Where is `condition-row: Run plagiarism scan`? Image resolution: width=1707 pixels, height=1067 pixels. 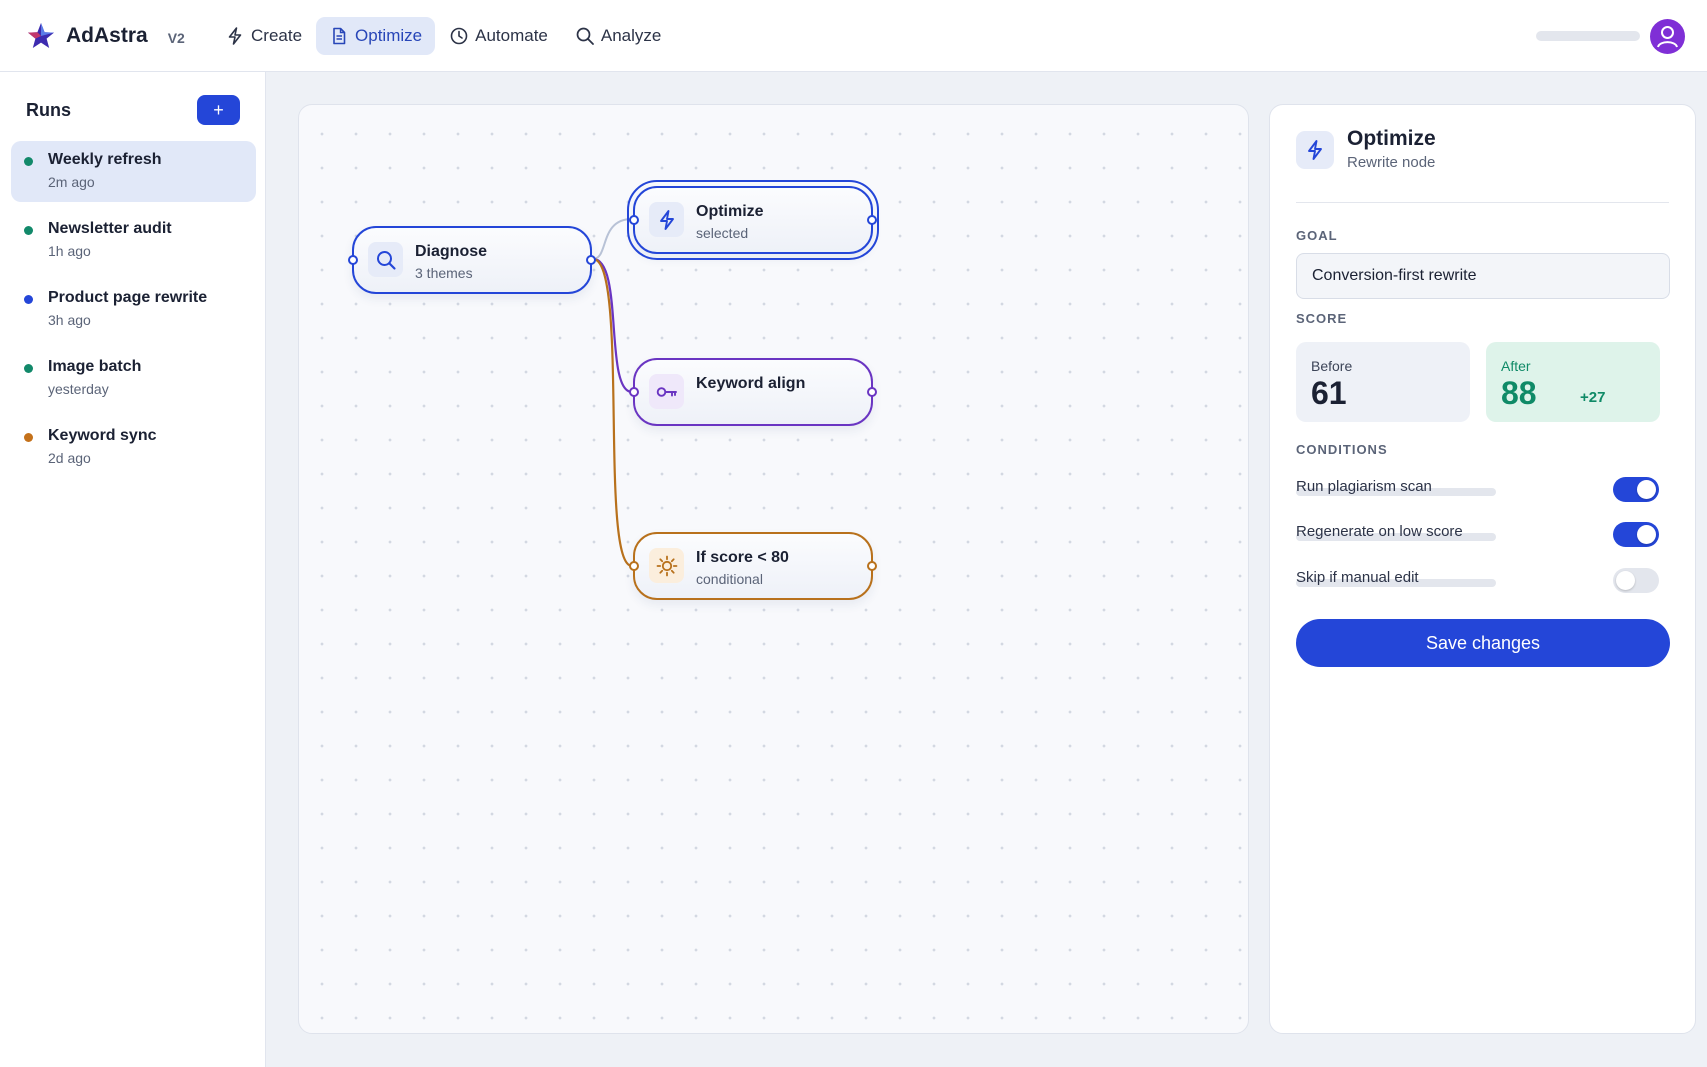 condition-row: Run plagiarism scan is located at coordinates (1482, 490).